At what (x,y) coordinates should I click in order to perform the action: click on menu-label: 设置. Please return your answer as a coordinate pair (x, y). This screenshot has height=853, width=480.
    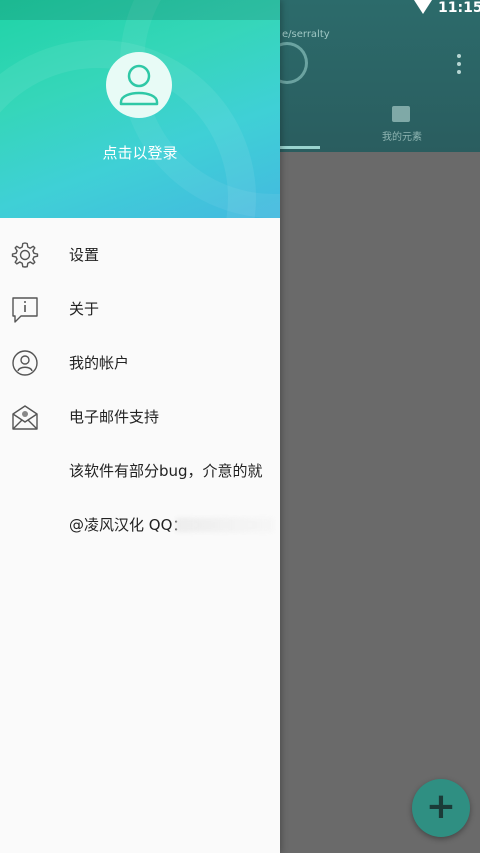
    Looking at the image, I should click on (84, 255).